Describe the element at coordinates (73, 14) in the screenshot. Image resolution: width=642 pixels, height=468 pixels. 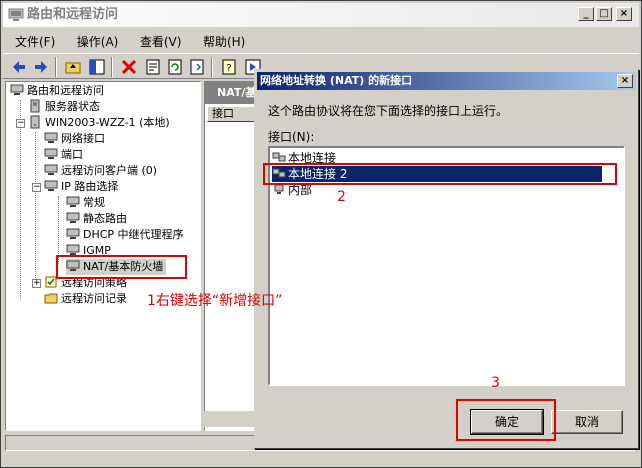
I see `window-title: 路由和远程访问` at that location.